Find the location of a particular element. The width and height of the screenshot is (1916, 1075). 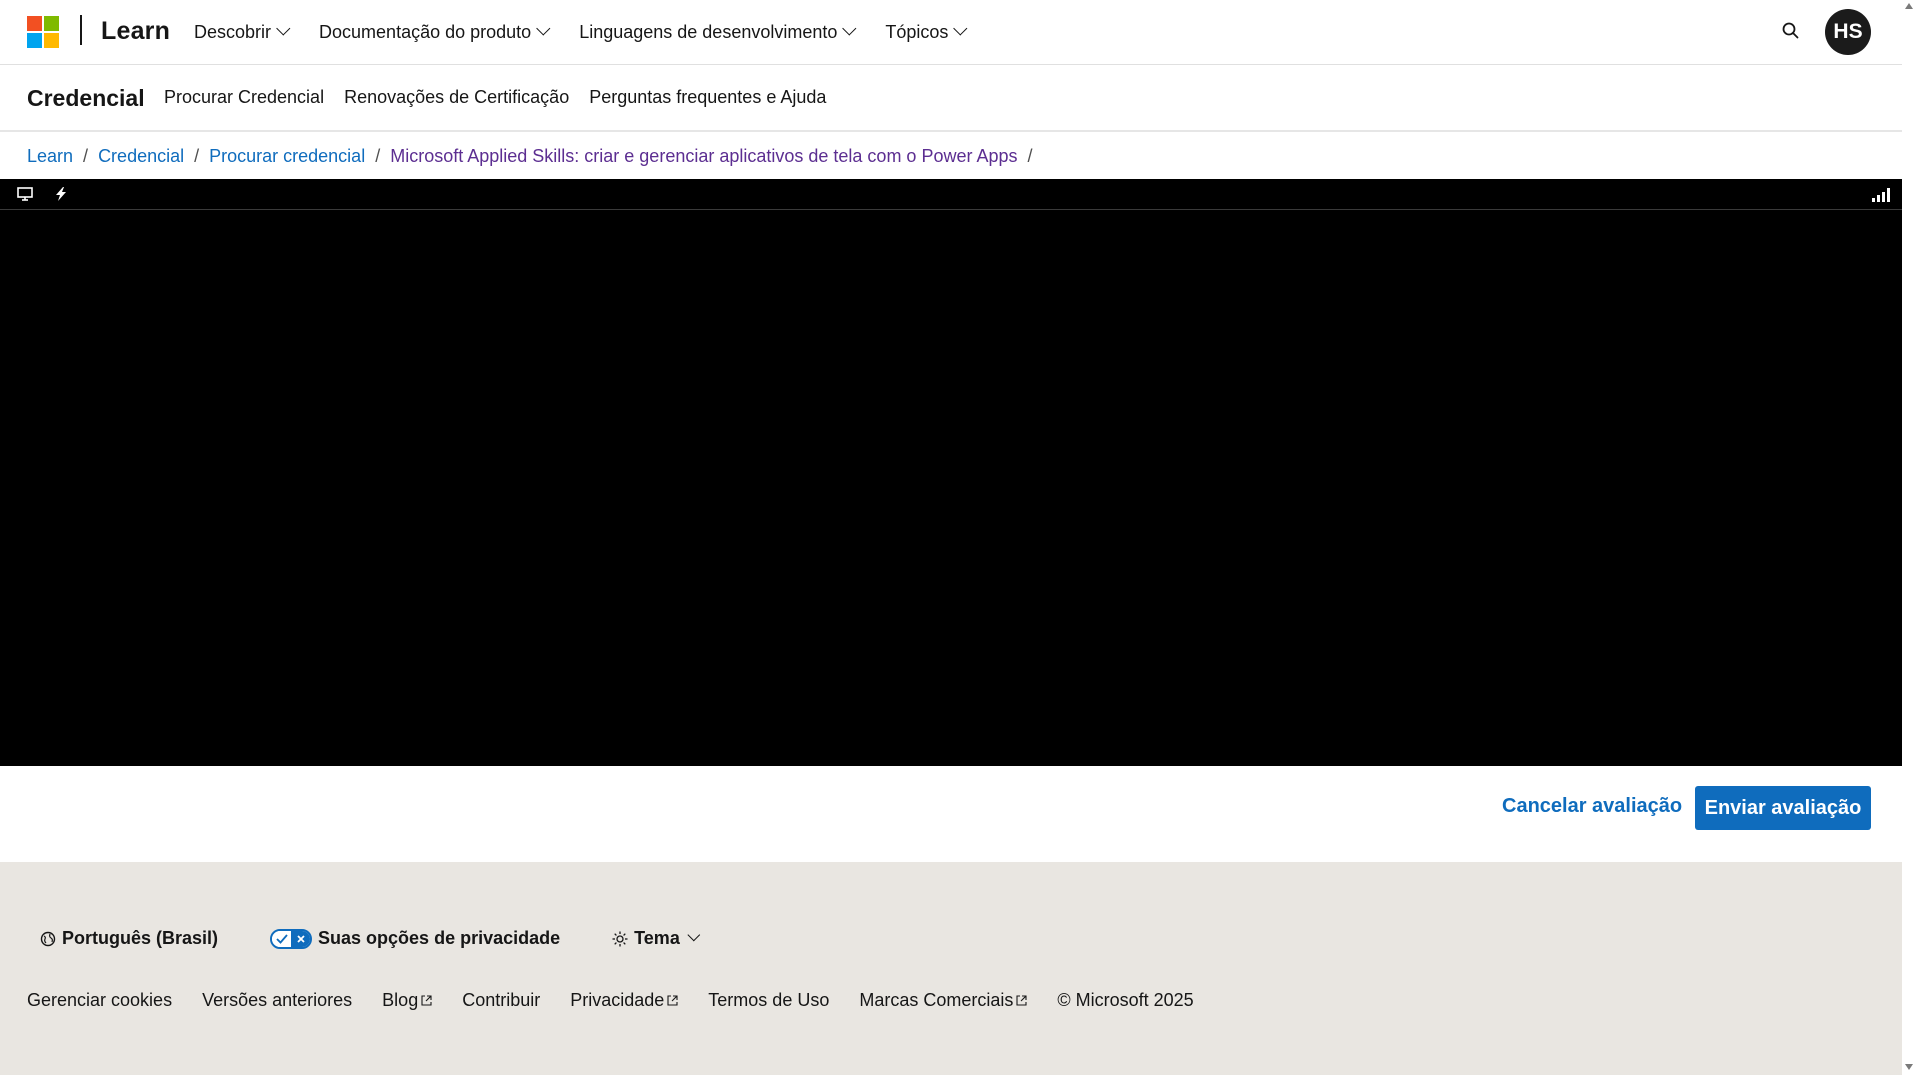

nav-descobrir: Descobrir is located at coordinates (247, 32).